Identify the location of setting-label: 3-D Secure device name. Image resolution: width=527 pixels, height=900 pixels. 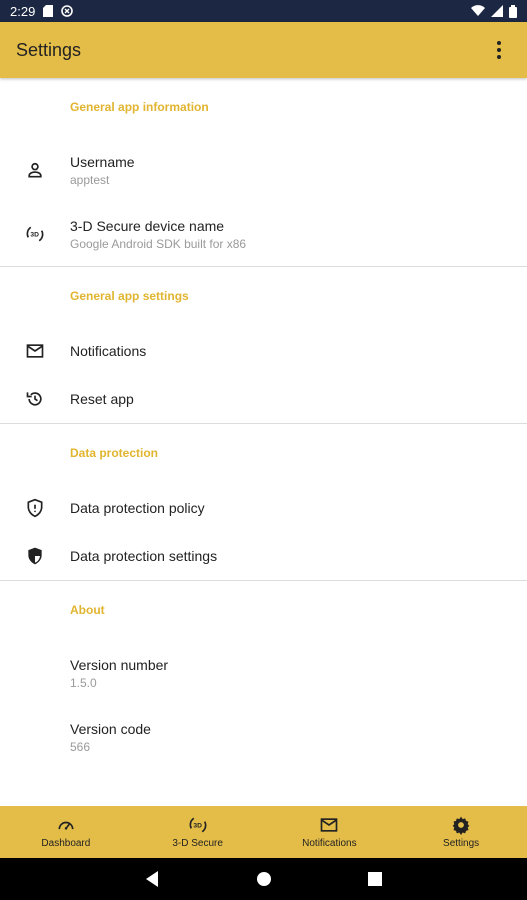
(147, 225).